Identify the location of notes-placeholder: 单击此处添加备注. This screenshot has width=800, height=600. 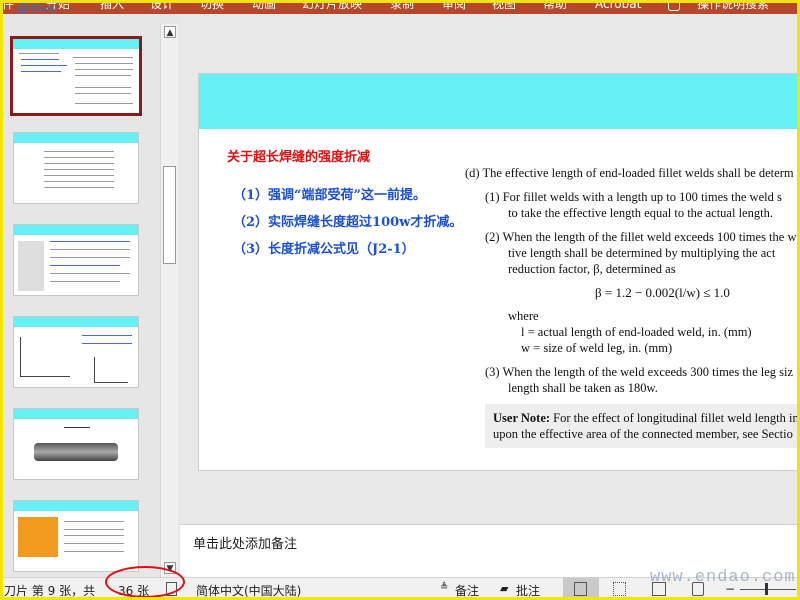
(245, 542).